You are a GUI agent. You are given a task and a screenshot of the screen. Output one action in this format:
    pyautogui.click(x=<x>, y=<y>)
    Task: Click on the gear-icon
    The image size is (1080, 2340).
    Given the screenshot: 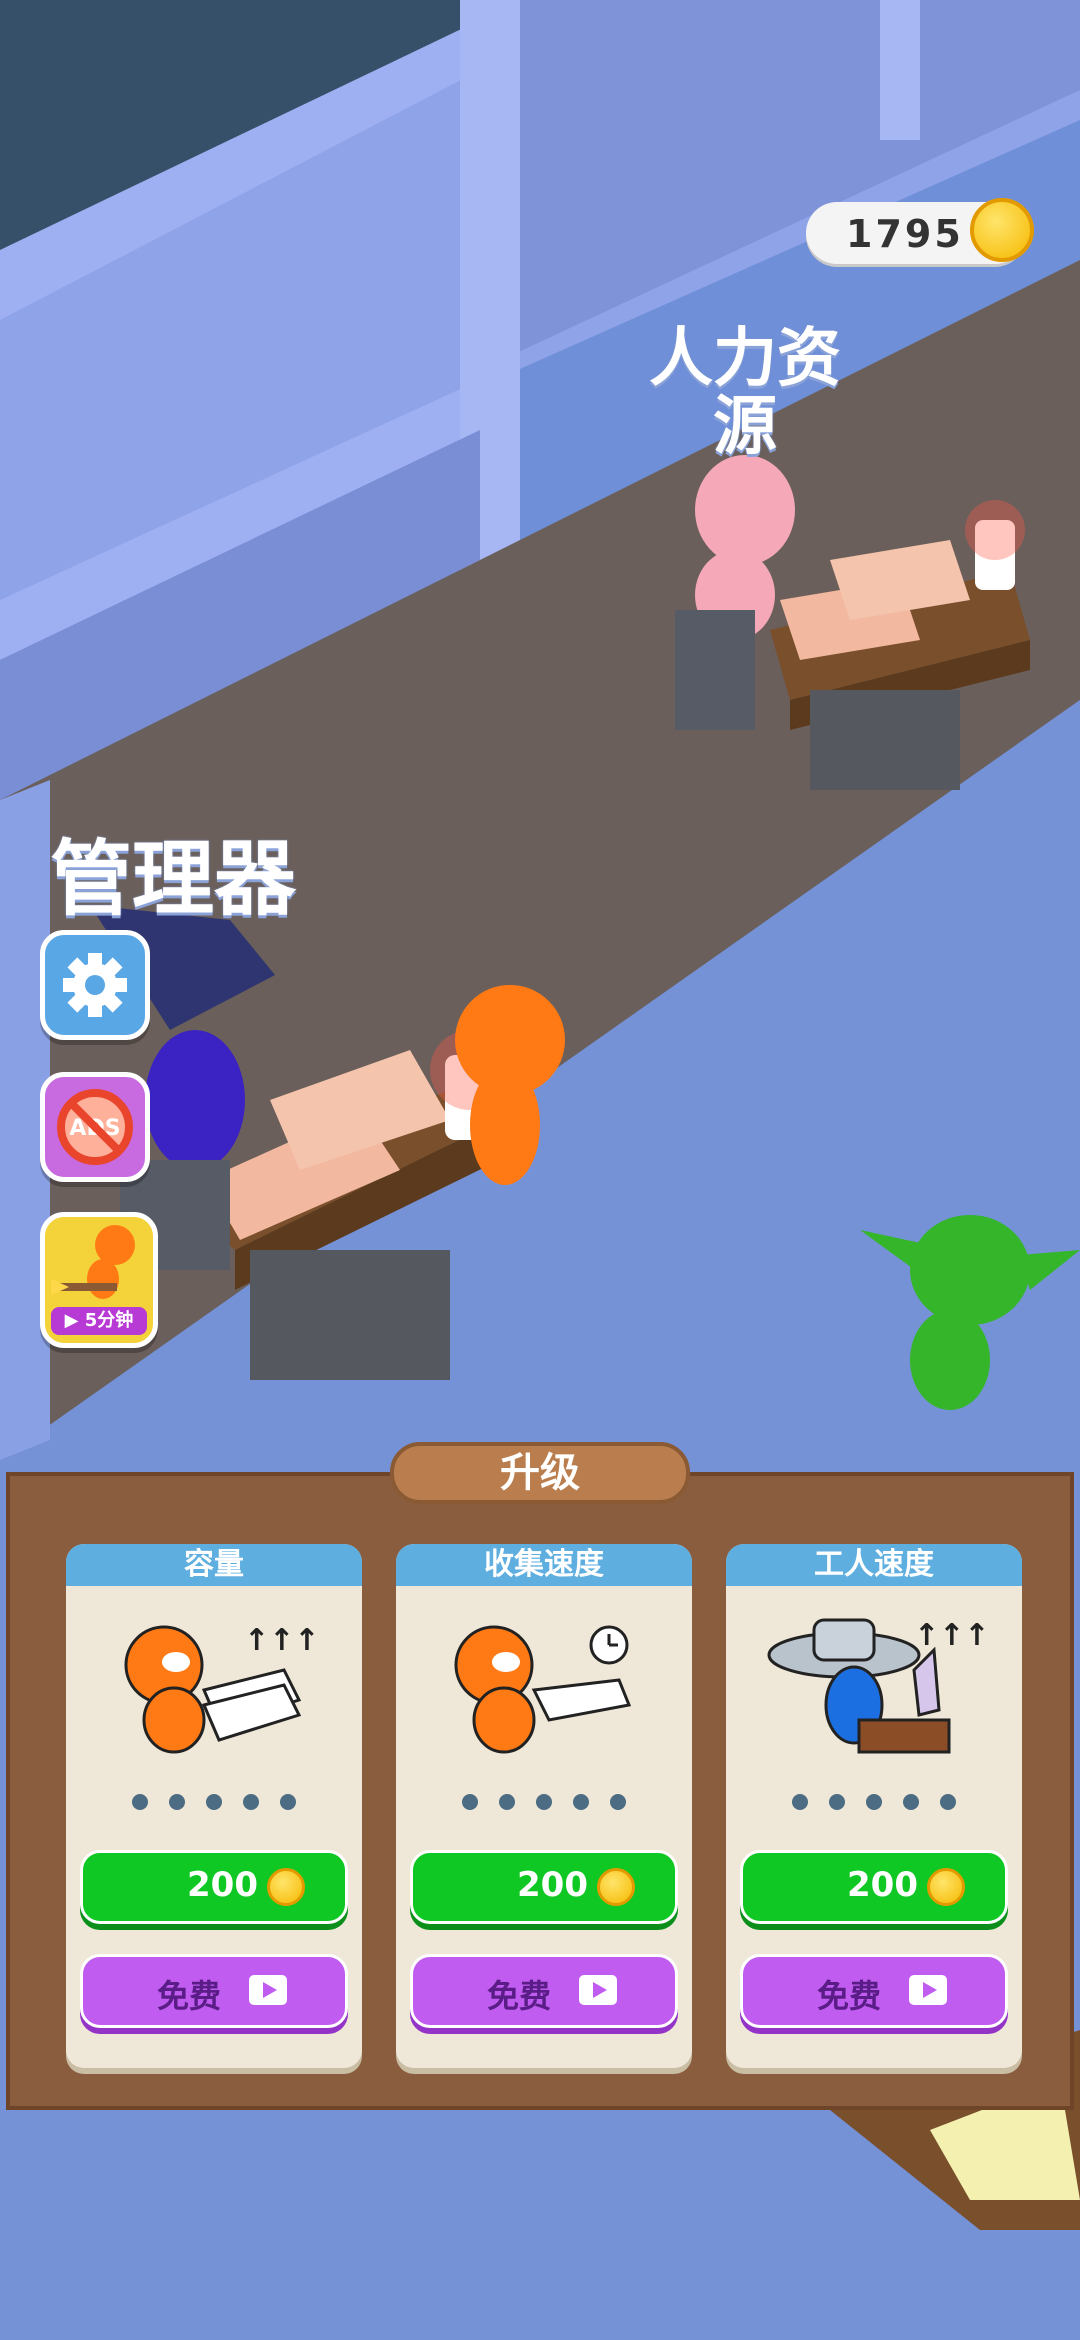 What is the action you would take?
    pyautogui.click(x=95, y=985)
    